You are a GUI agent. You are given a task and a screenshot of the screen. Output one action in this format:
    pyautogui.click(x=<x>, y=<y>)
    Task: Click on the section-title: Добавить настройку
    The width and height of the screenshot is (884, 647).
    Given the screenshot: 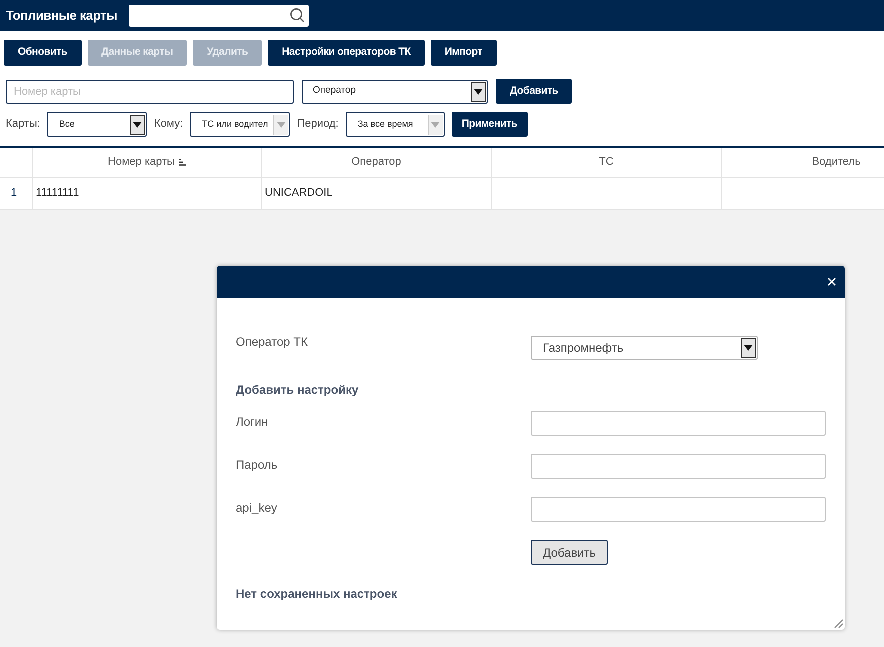 What is the action you would take?
    pyautogui.click(x=298, y=390)
    